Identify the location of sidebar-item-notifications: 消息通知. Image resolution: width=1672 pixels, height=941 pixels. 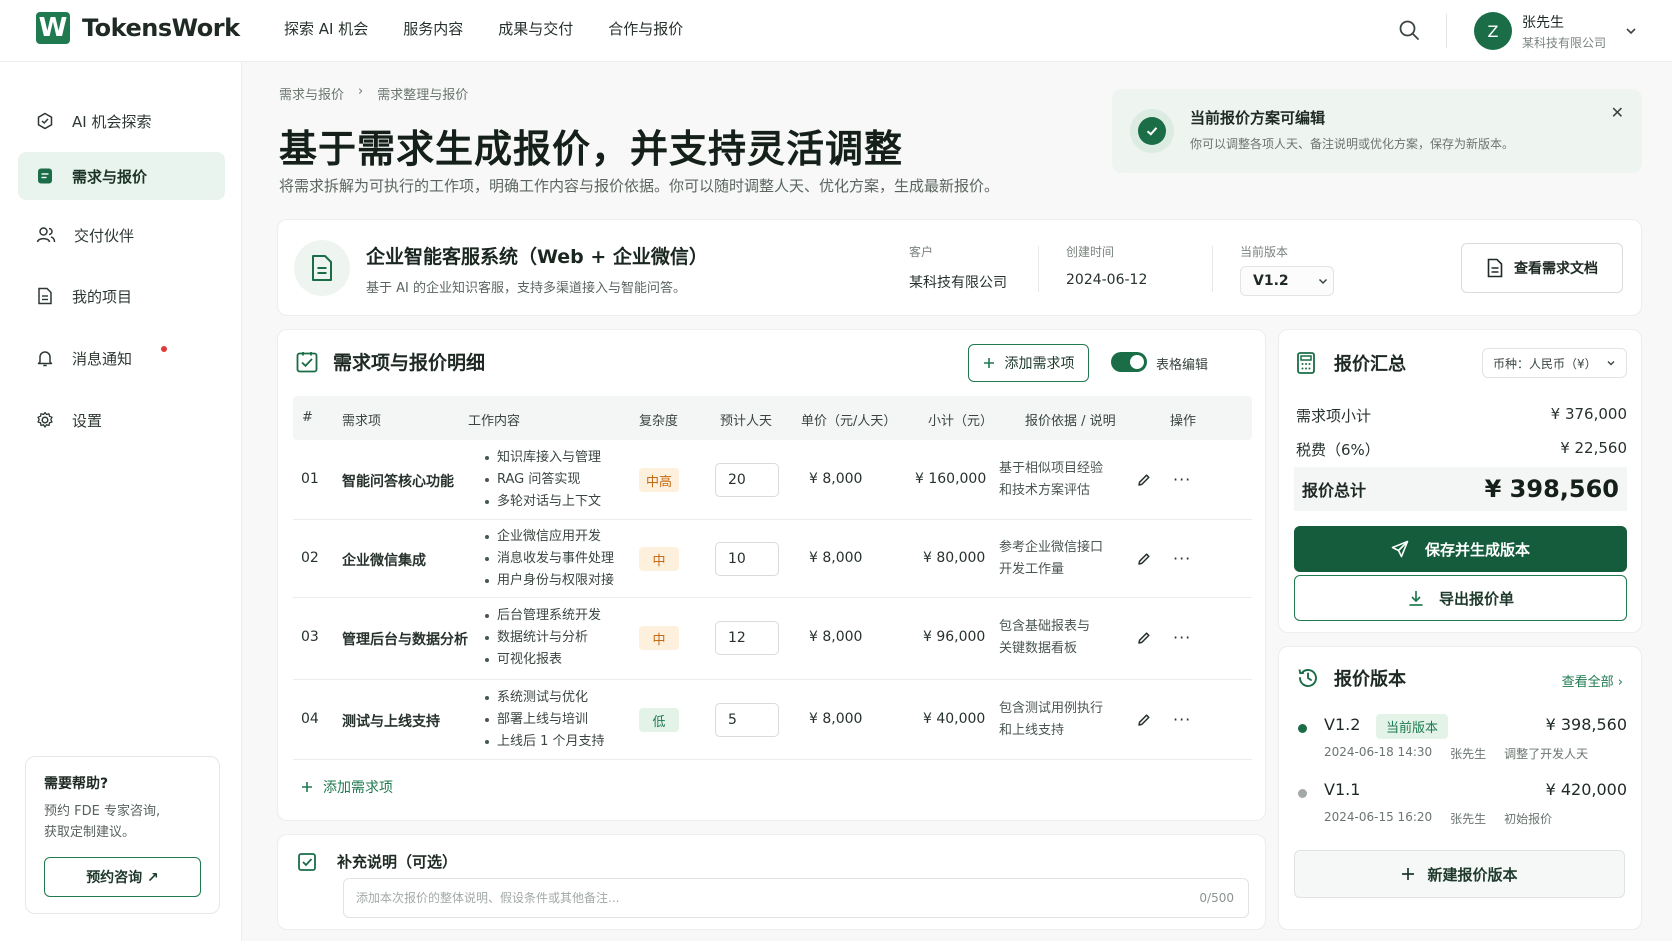
(121, 358).